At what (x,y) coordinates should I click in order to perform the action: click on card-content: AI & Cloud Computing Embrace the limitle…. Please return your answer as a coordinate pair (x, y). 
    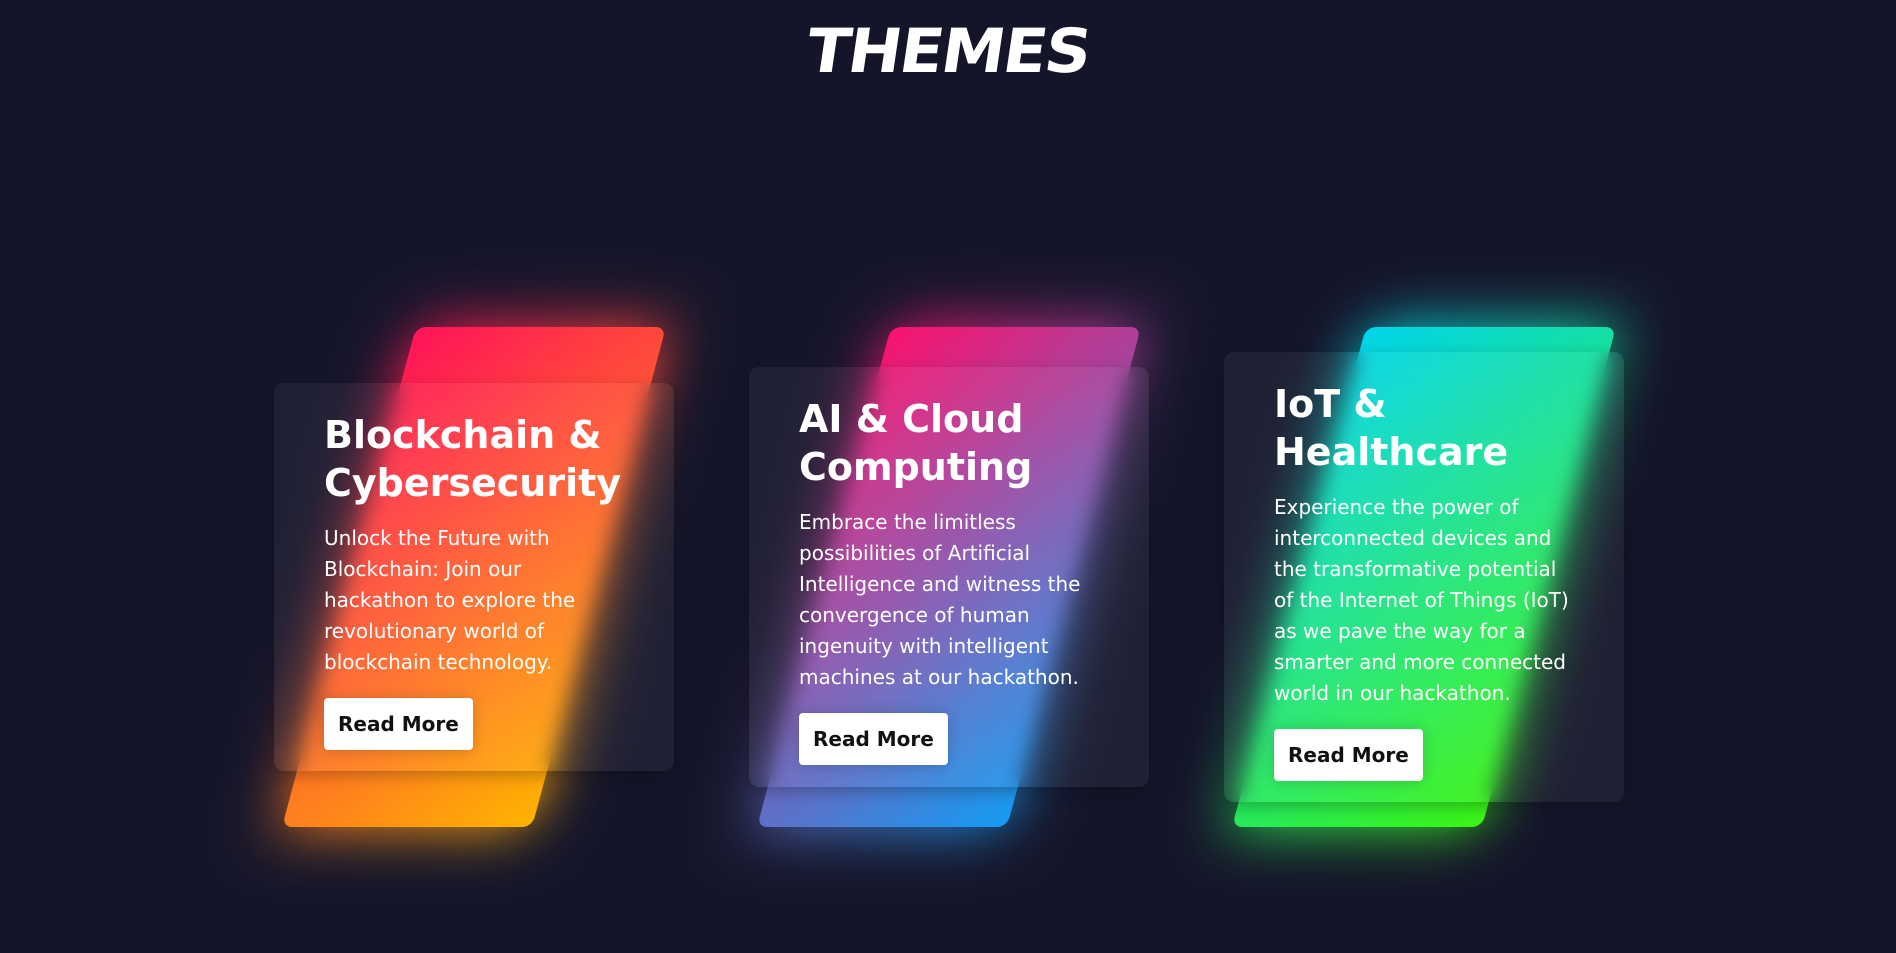
    Looking at the image, I should click on (949, 577).